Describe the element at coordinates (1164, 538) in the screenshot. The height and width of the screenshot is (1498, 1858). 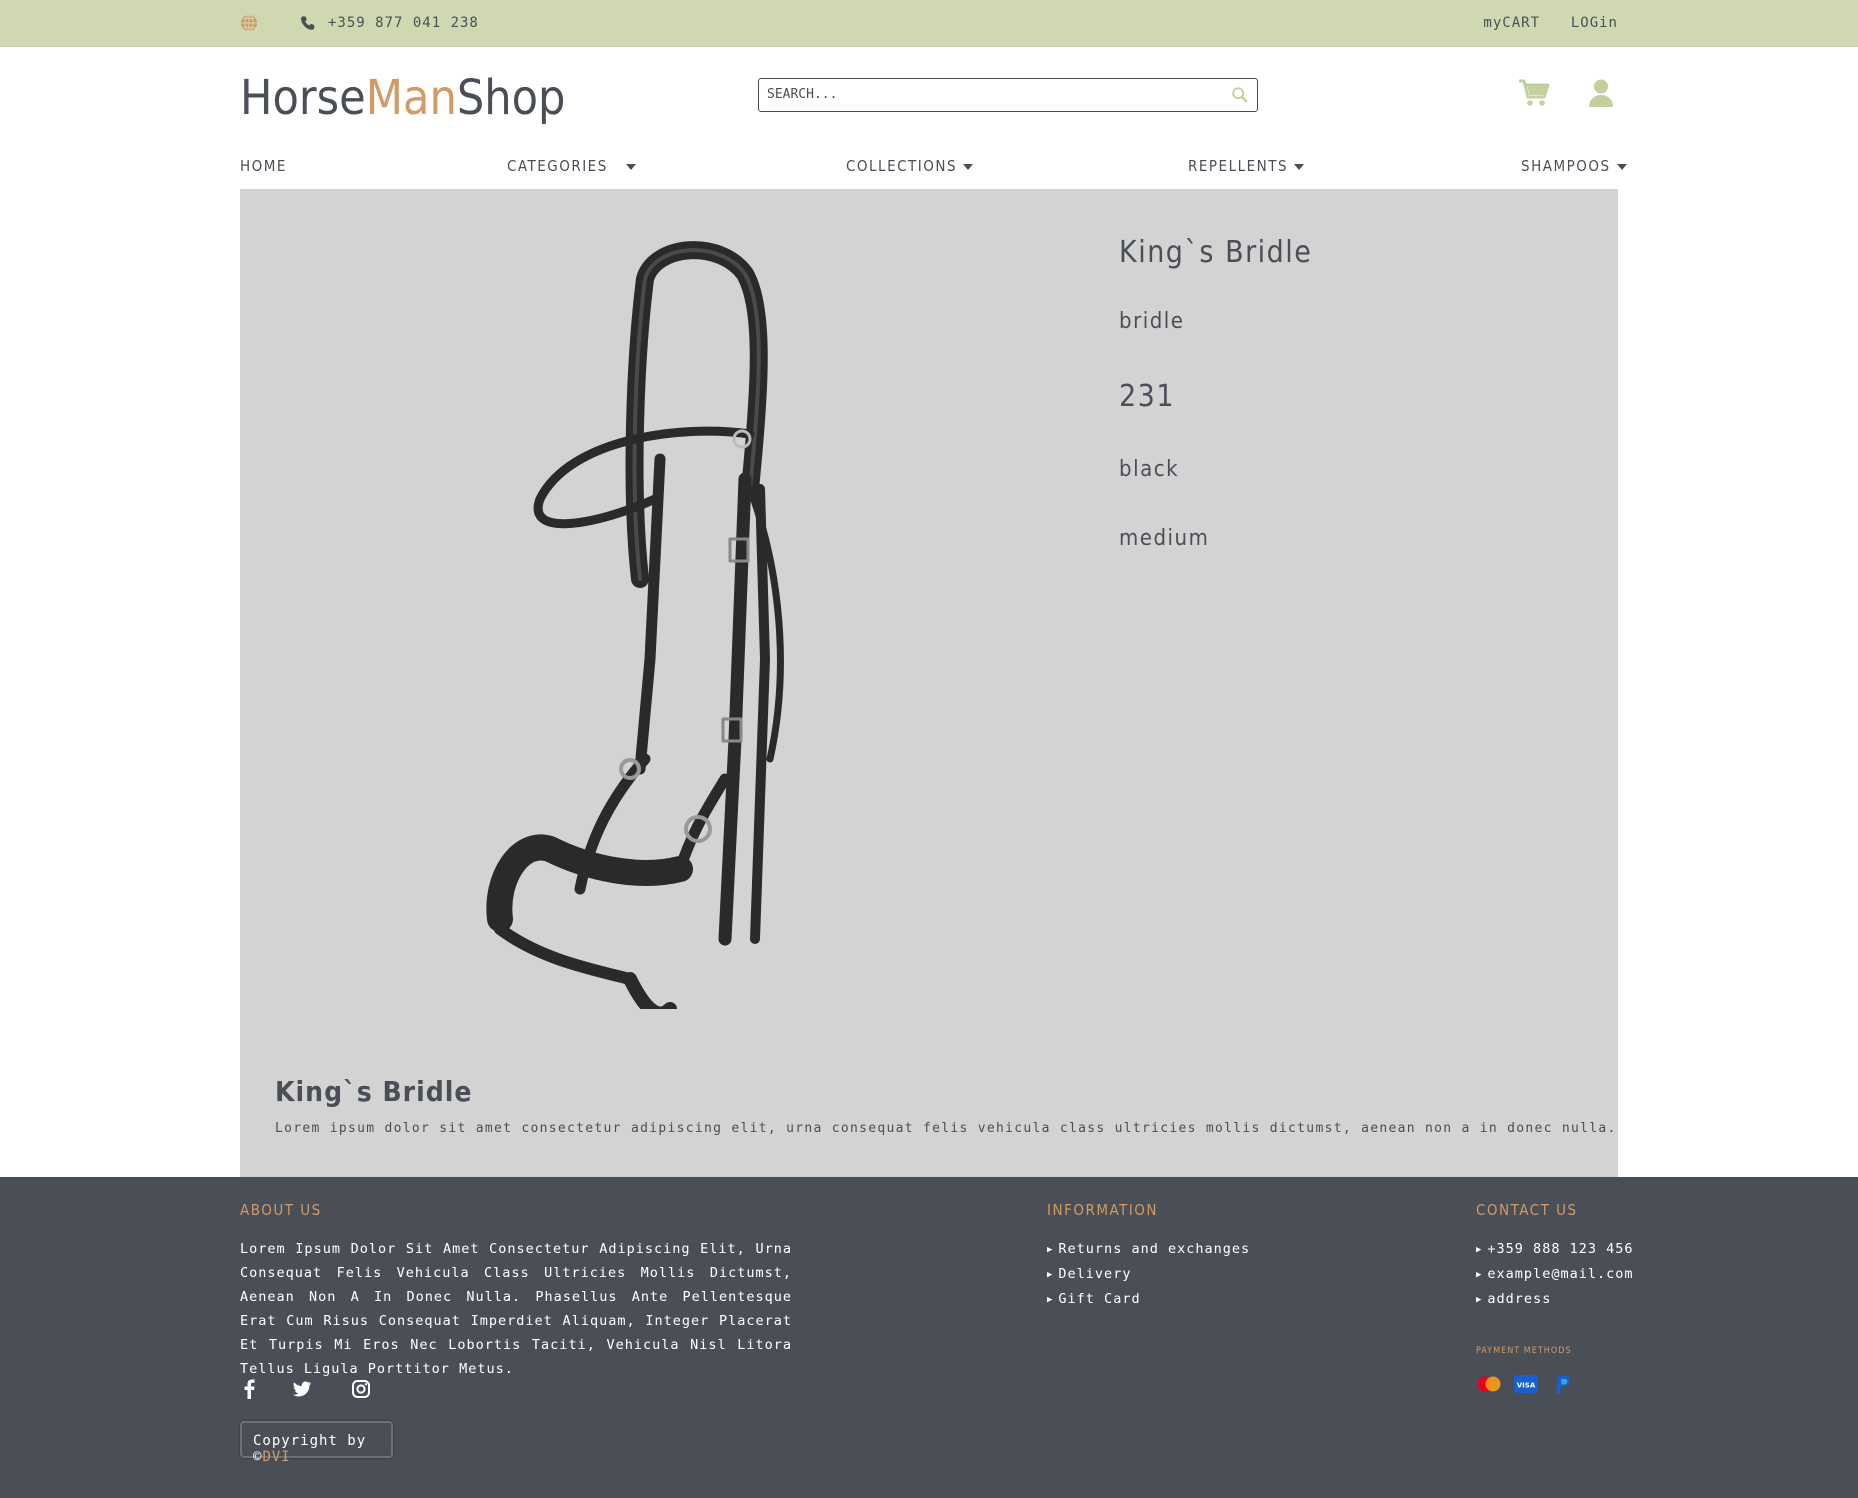
I see `product-size: medium` at that location.